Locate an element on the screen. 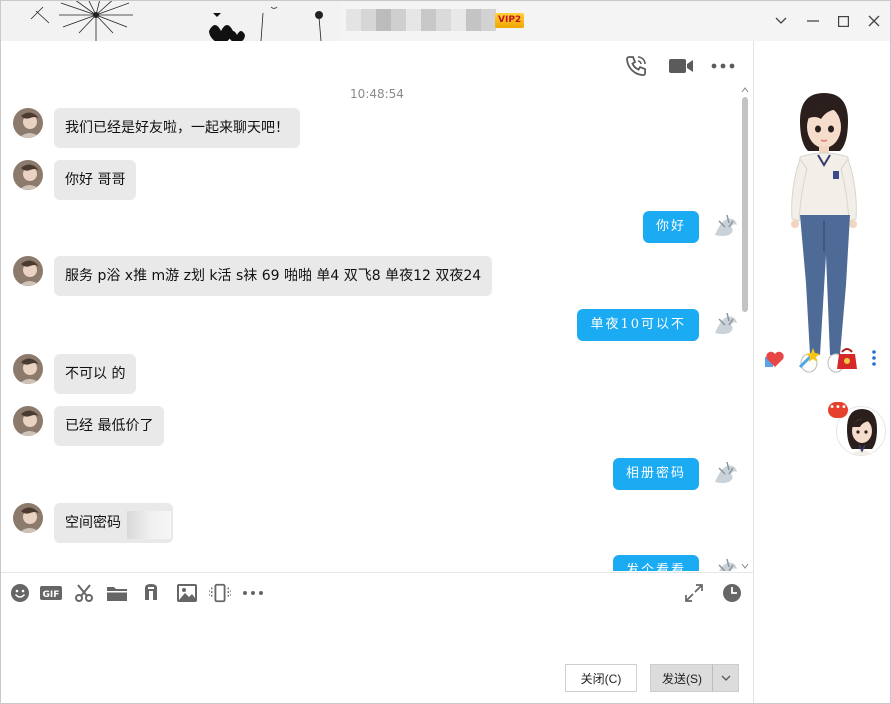 The image size is (891, 704). contact-name-blurred is located at coordinates (421, 20).